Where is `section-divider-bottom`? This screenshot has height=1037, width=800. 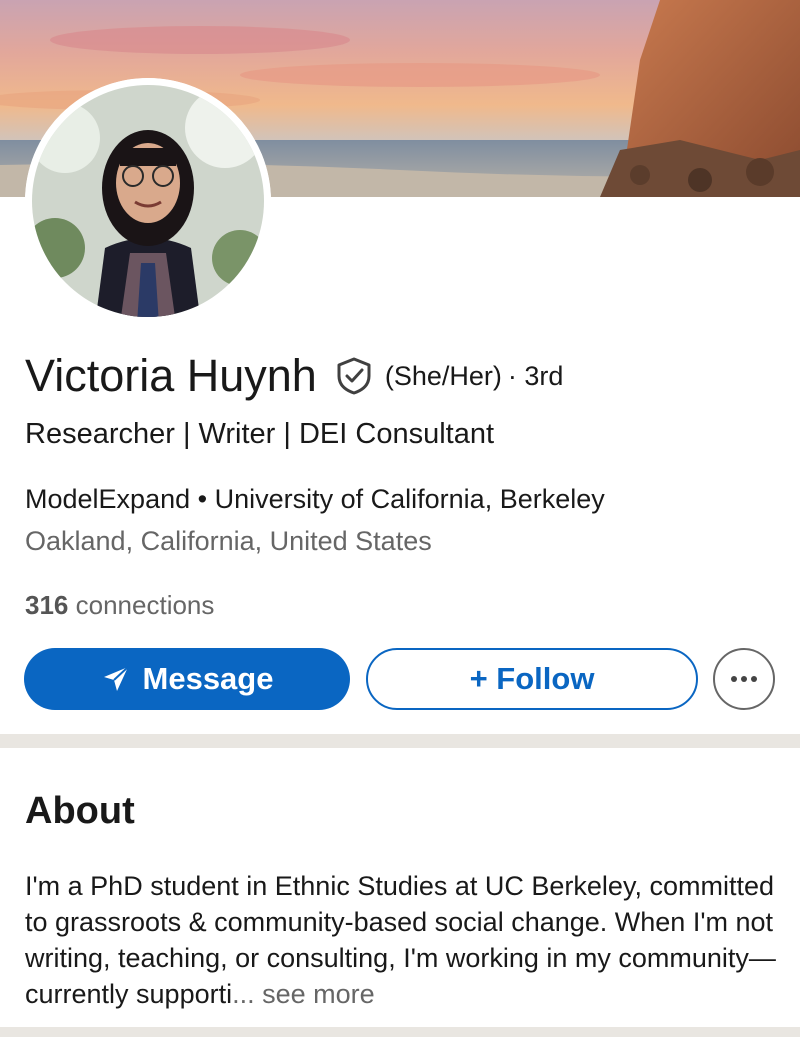 section-divider-bottom is located at coordinates (400, 1032).